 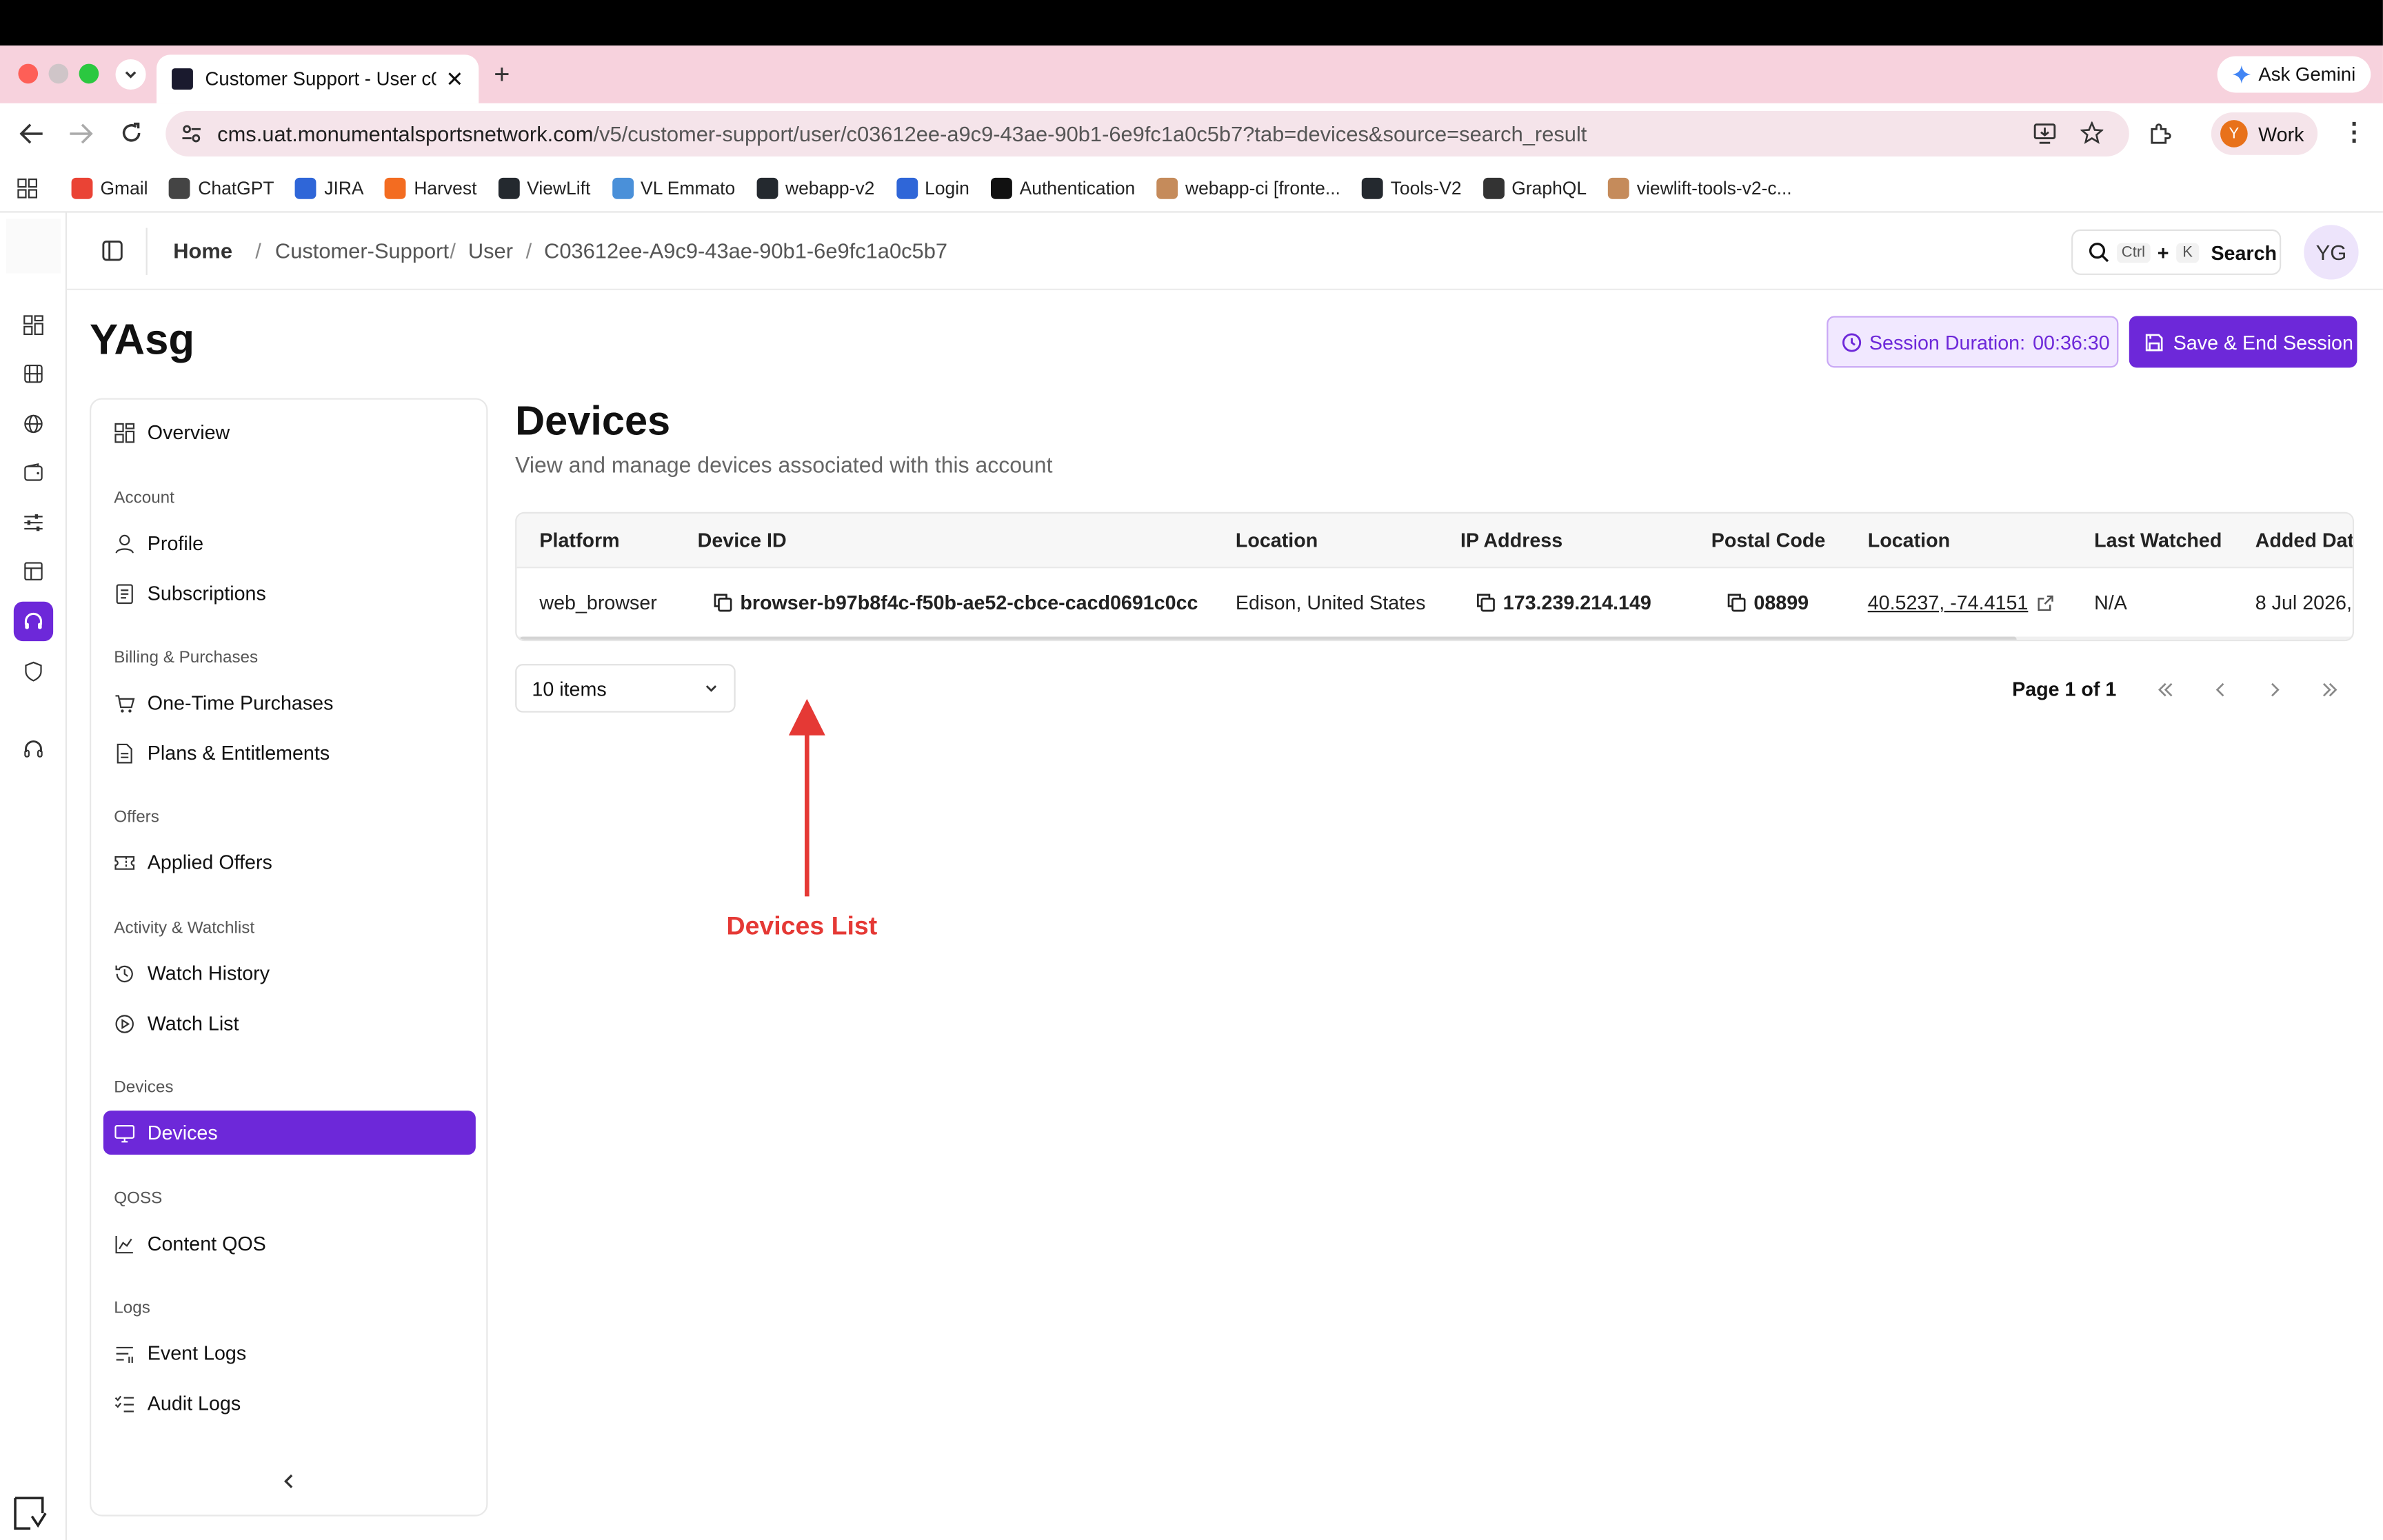 I want to click on sliders-icon, so click(x=33, y=523).